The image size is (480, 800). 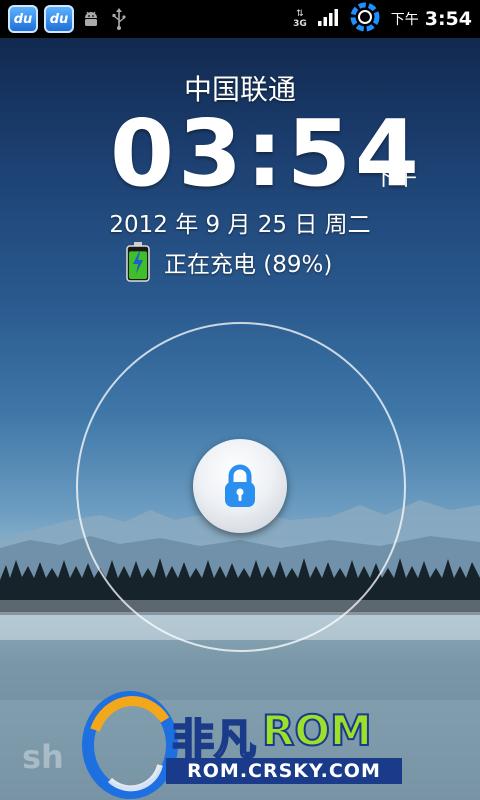 I want to click on signal-bars-icon, so click(x=328, y=19).